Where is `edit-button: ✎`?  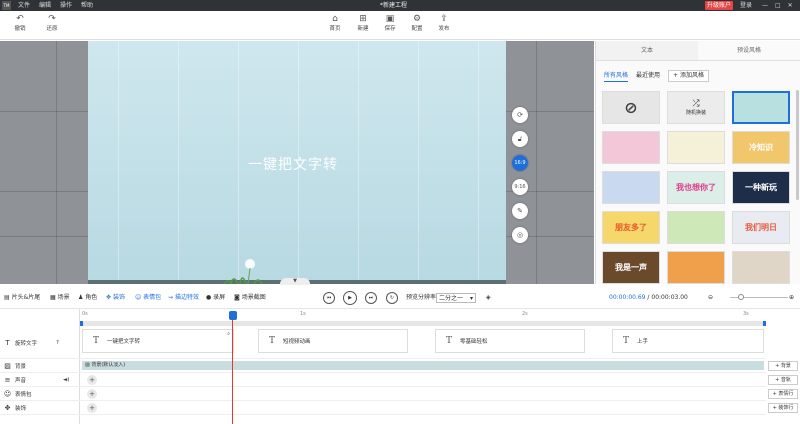
edit-button: ✎ is located at coordinates (520, 211).